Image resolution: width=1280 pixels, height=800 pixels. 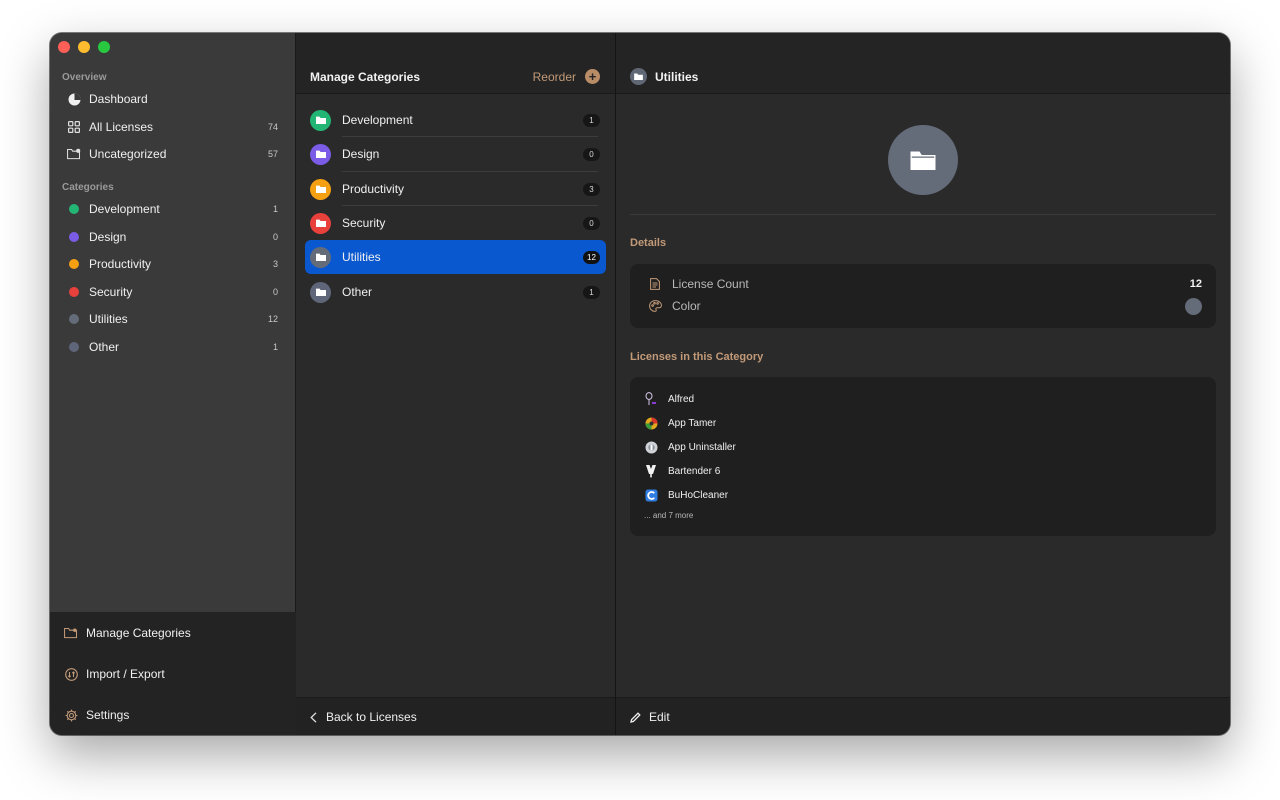 What do you see at coordinates (173, 237) in the screenshot?
I see `sidebar-item-design: Design 0` at bounding box center [173, 237].